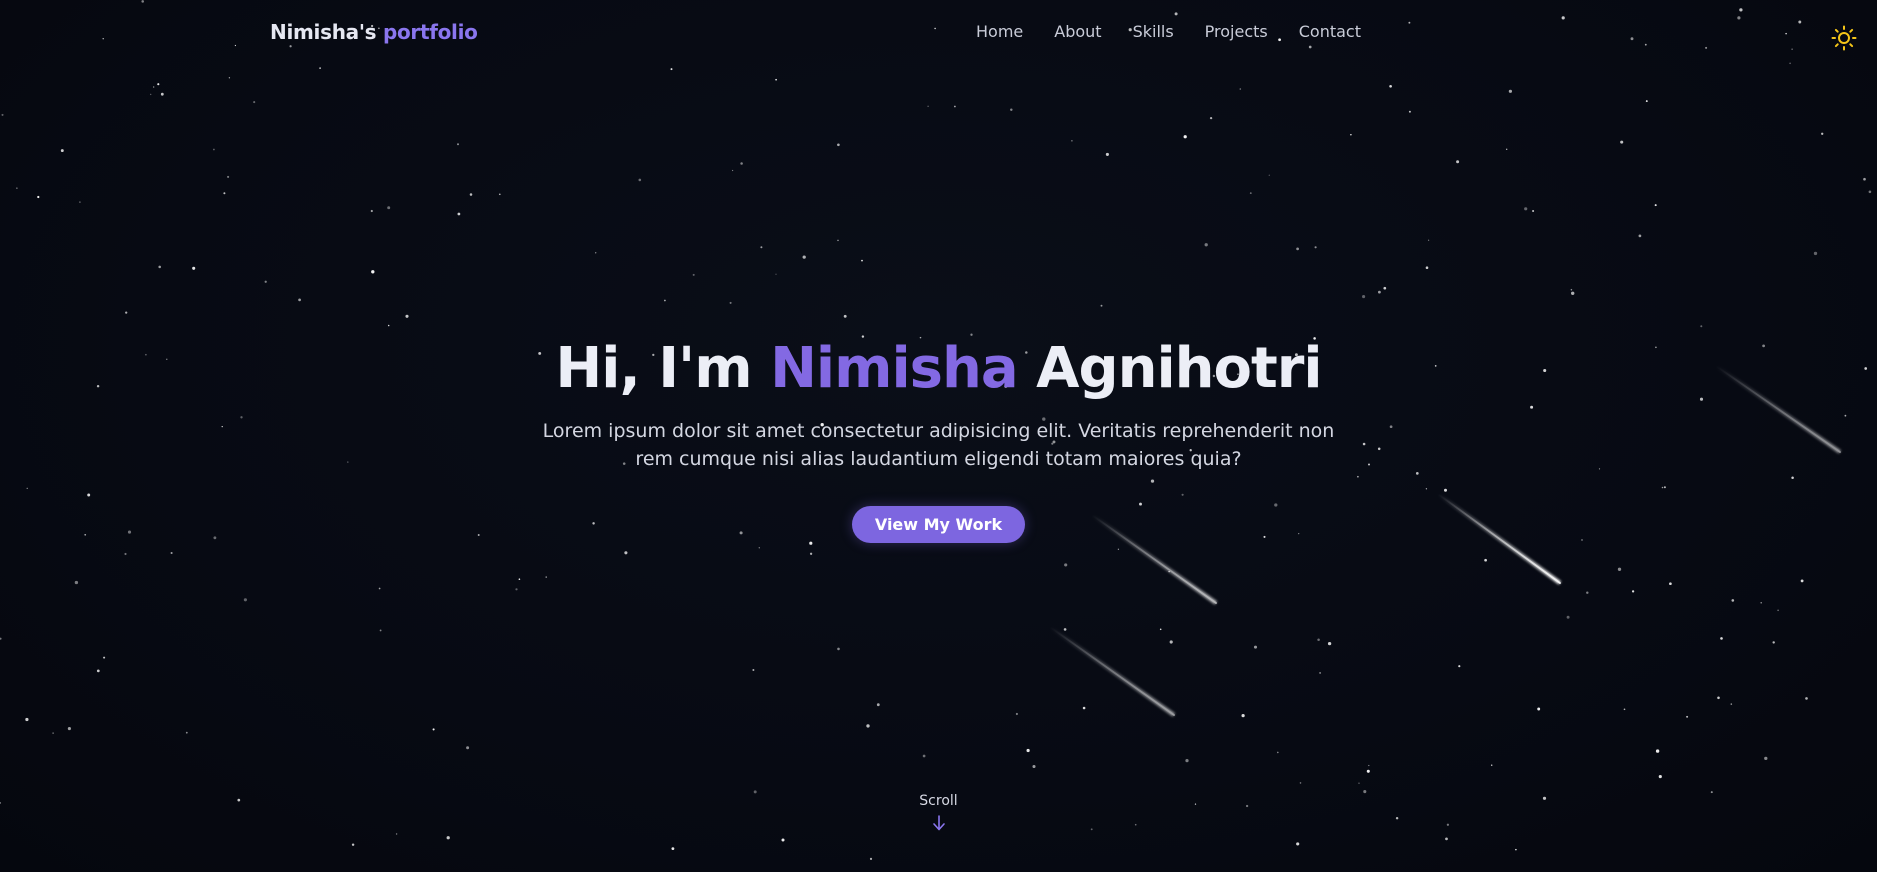 This screenshot has width=1877, height=872. I want to click on nav-link-skills: Skills, so click(1153, 31).